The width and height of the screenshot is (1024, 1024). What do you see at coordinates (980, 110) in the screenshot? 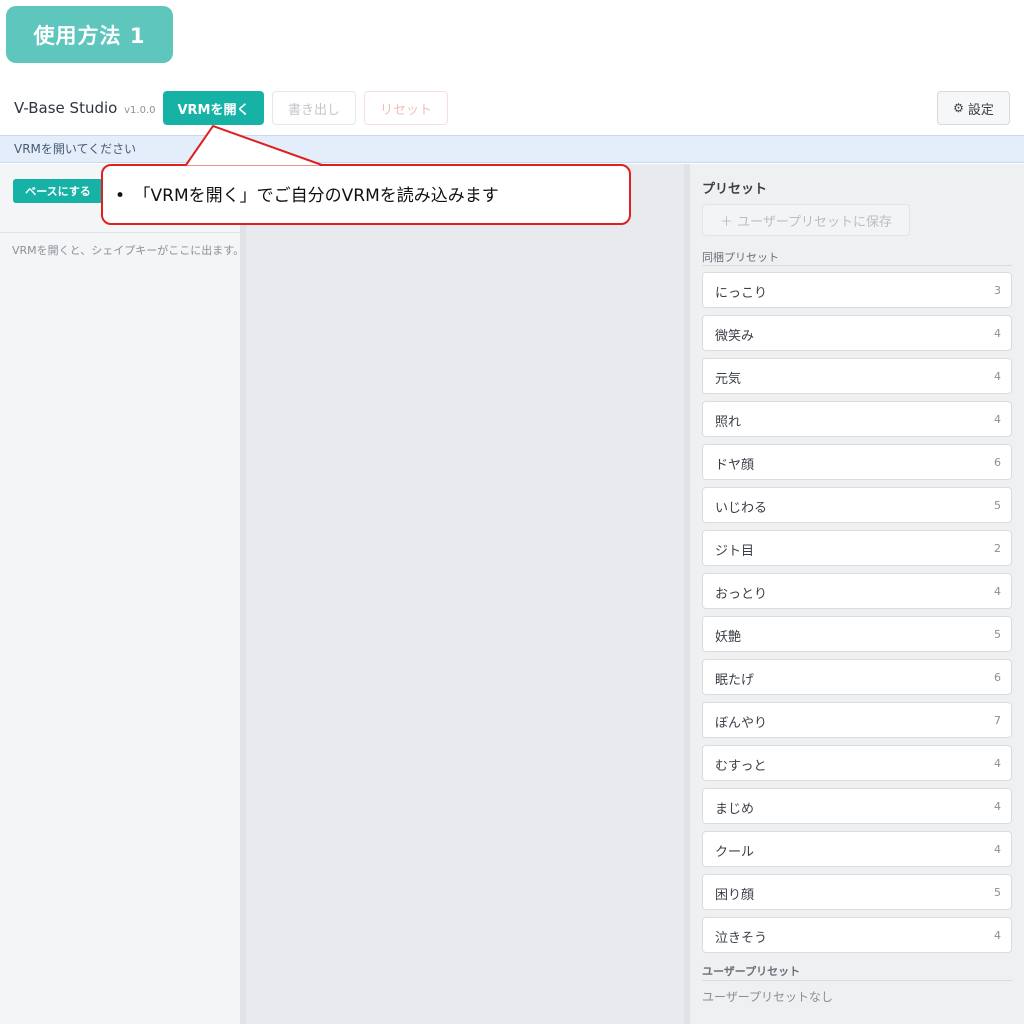
I see `settings-label: 設定` at bounding box center [980, 110].